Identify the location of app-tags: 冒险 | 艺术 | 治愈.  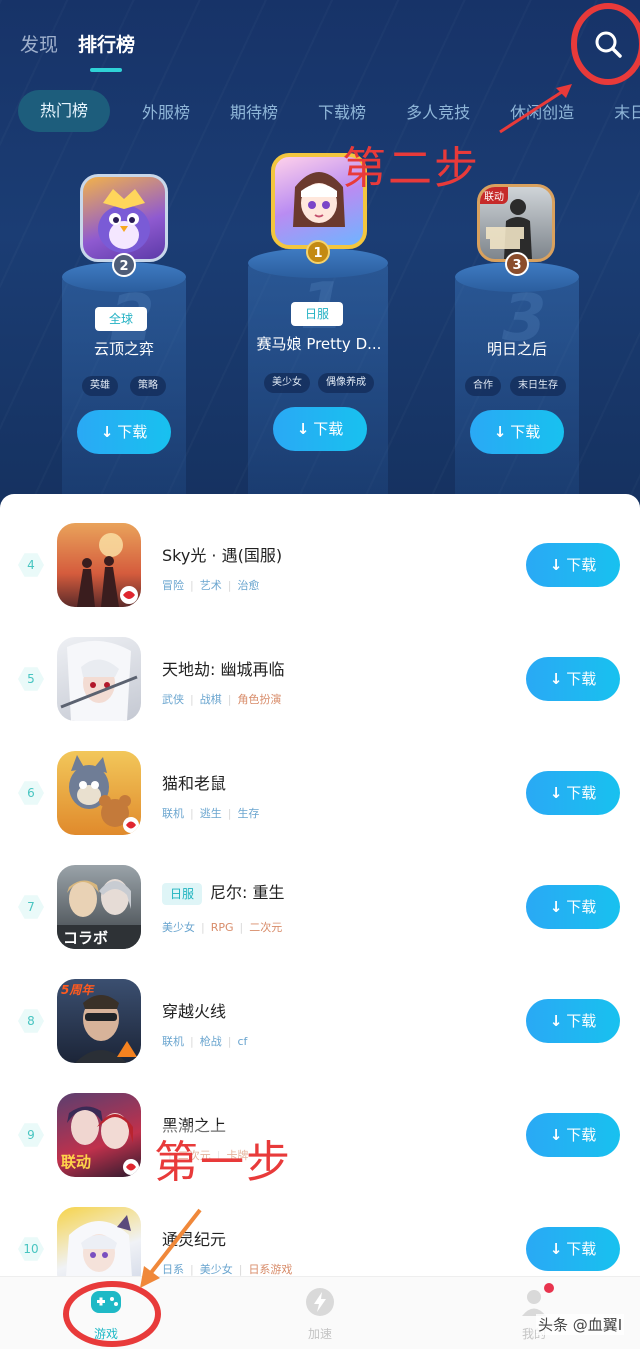
(211, 585).